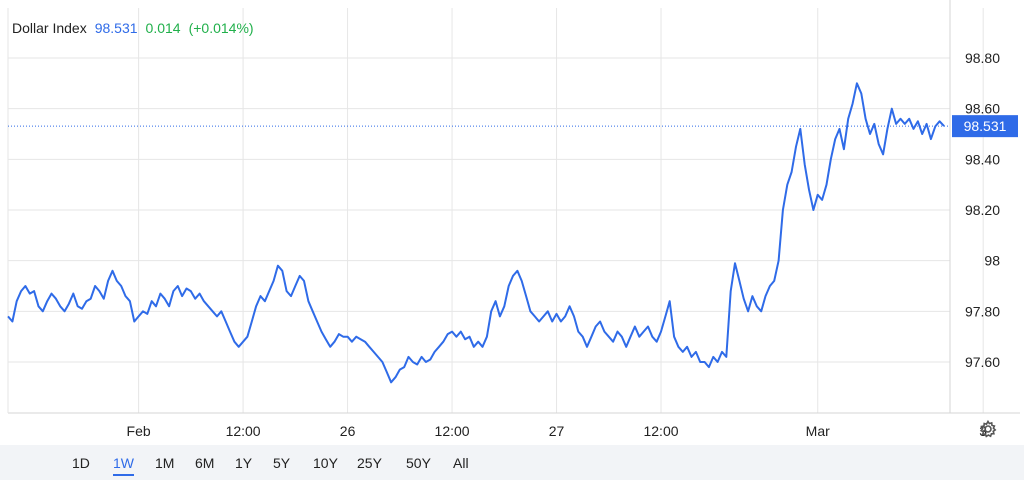  I want to click on x-tick-label: 27, so click(557, 431).